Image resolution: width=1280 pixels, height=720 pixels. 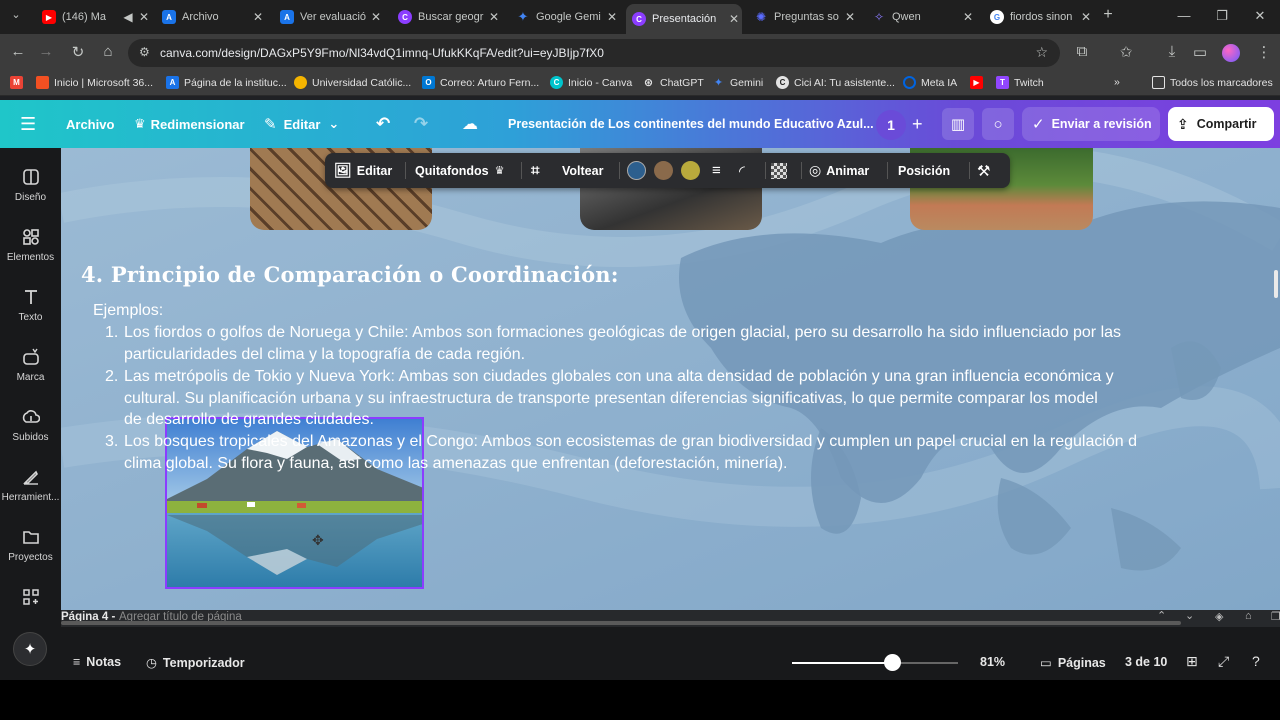 What do you see at coordinates (30, 436) in the screenshot?
I see `sidebar-item-subidos: Subidos` at bounding box center [30, 436].